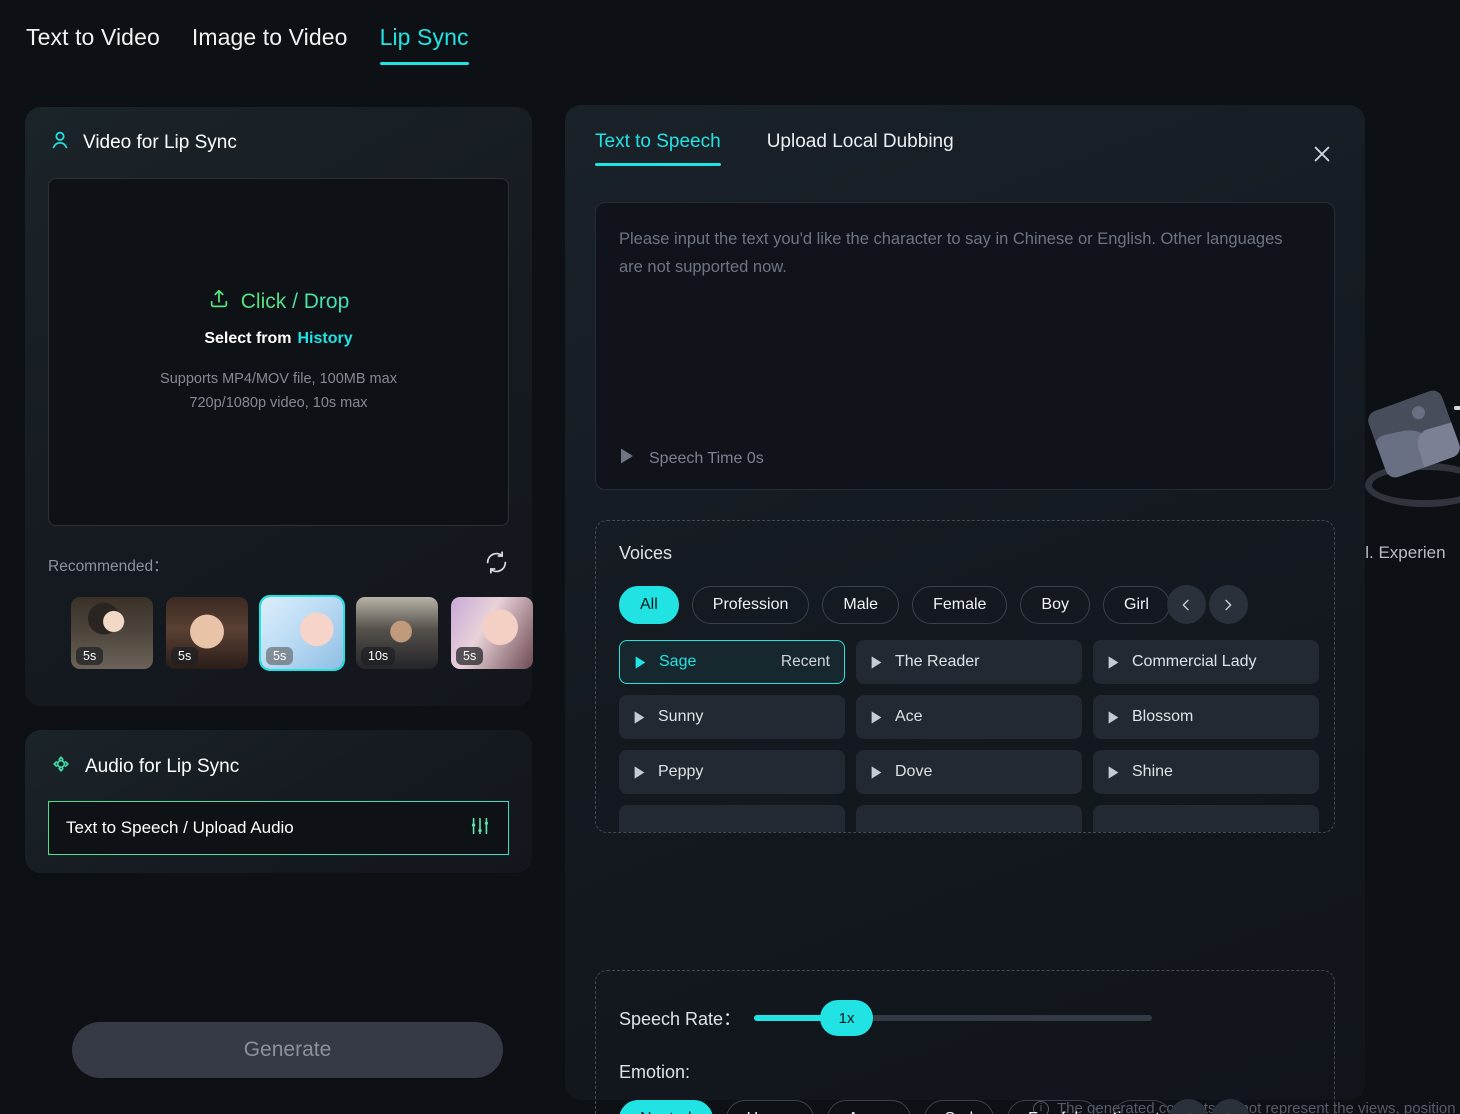 This screenshot has height=1114, width=1460. Describe the element at coordinates (325, 338) in the screenshot. I see `history-link: History` at that location.